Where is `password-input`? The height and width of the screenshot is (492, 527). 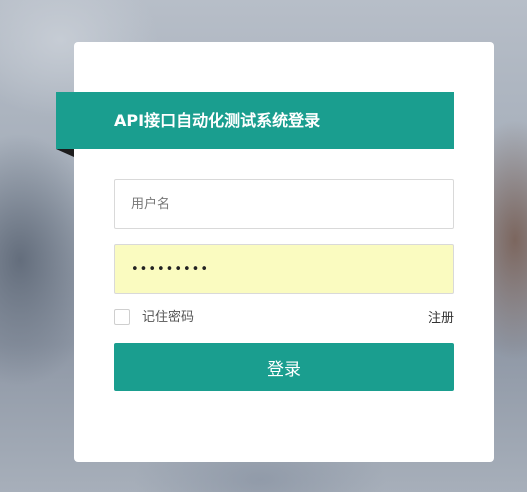 password-input is located at coordinates (284, 269).